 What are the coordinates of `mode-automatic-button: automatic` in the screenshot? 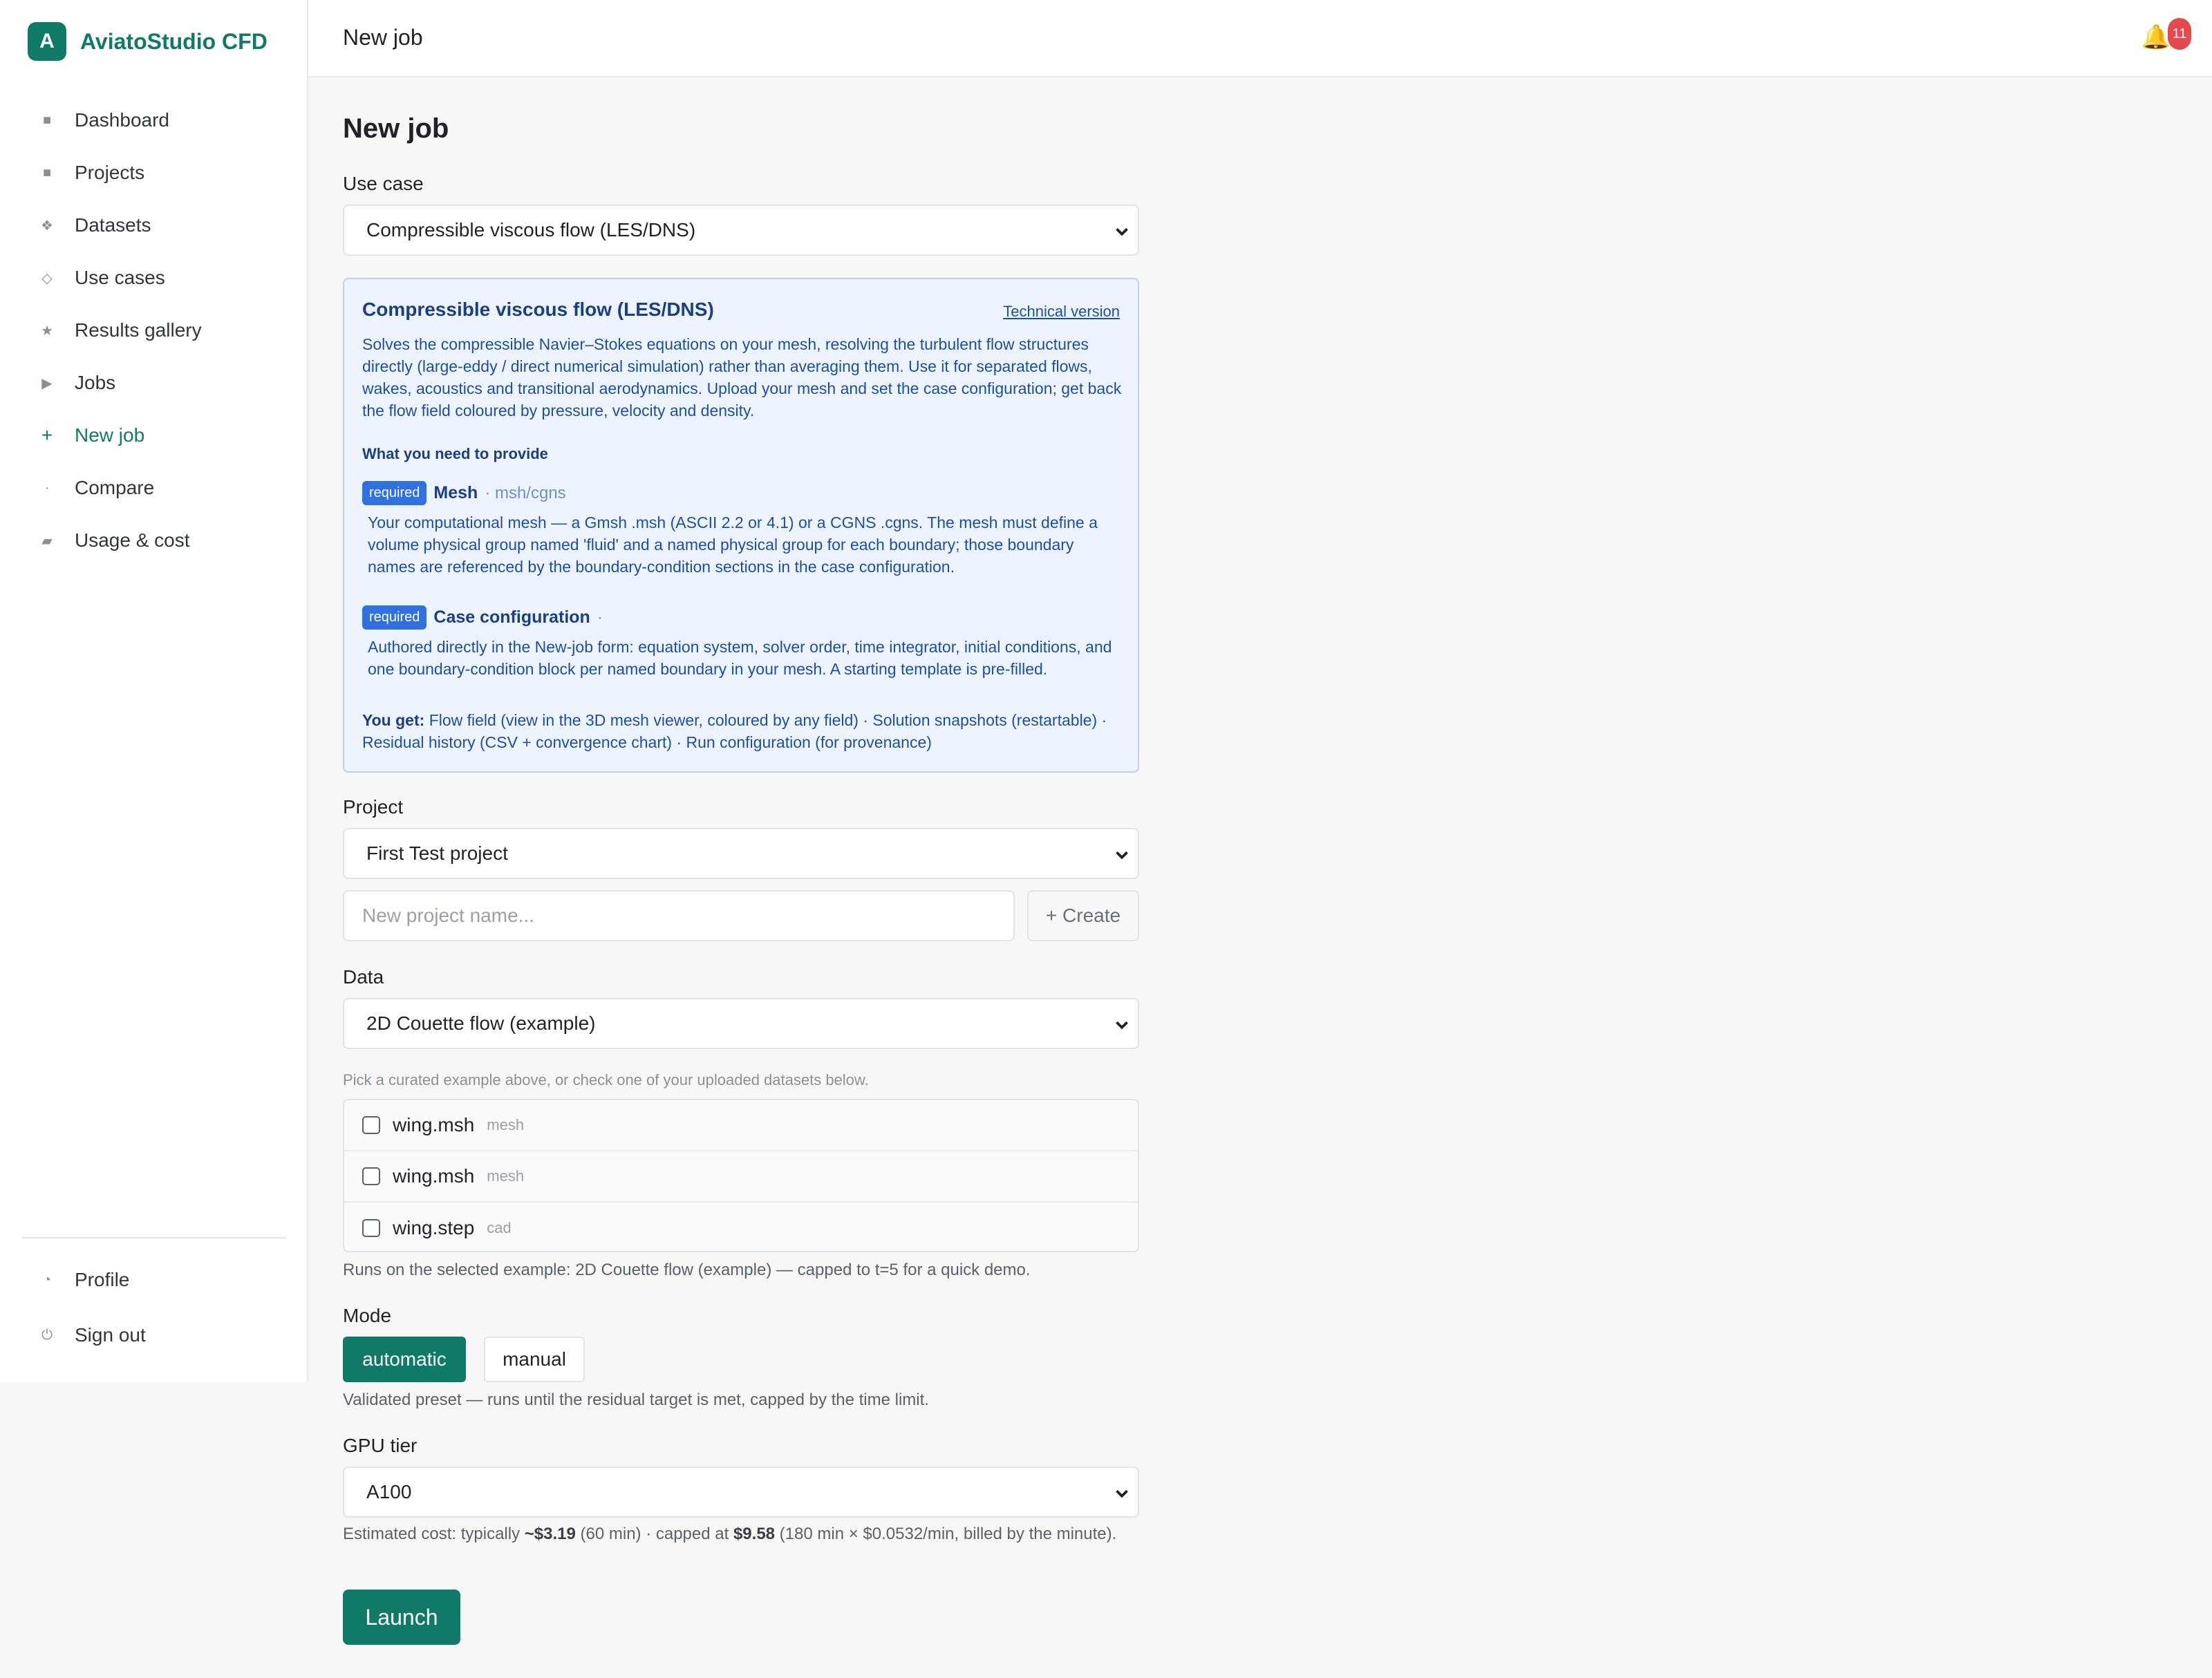 It's located at (405, 1359).